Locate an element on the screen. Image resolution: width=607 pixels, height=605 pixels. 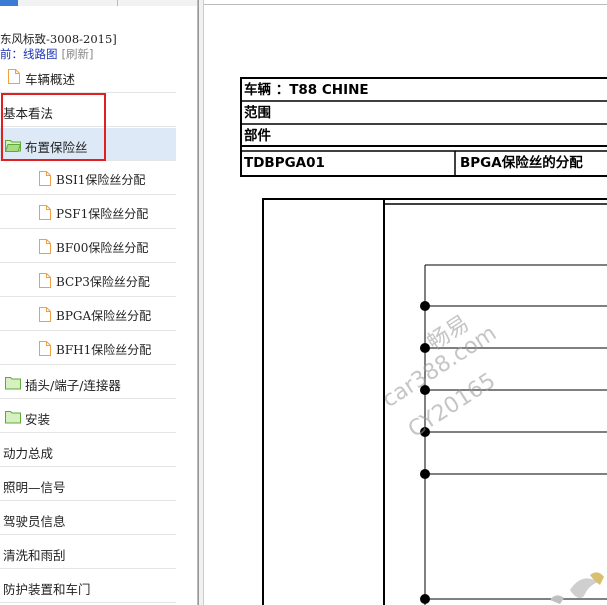
tree-item-bf00-fuse: BF00保险丝分配 is located at coordinates (88, 246).